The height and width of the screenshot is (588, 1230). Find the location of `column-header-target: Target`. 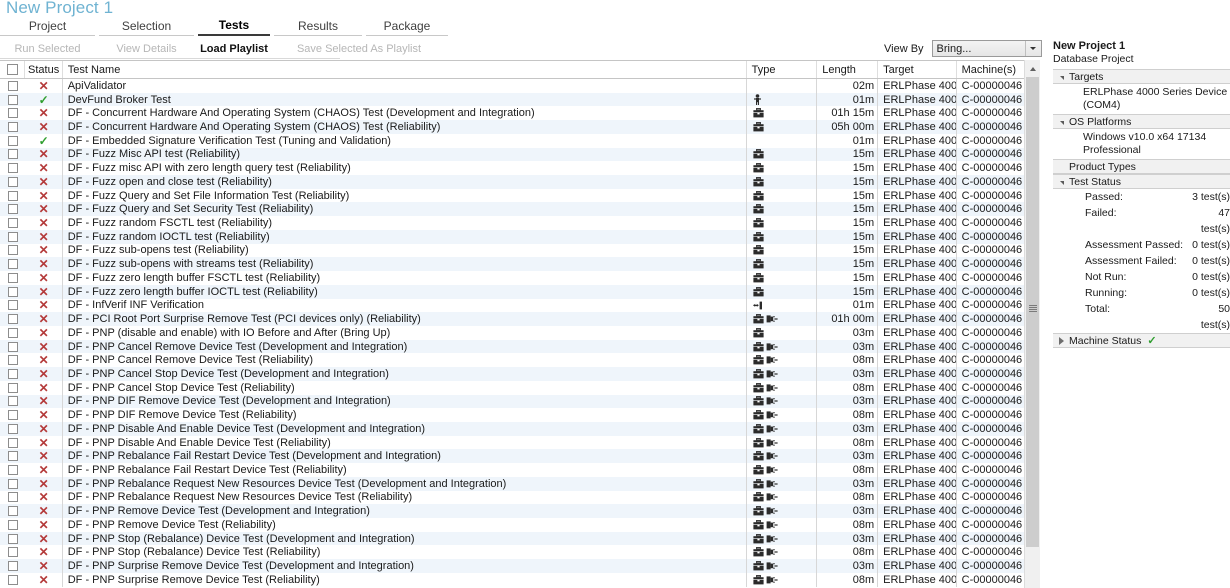

column-header-target: Target is located at coordinates (917, 69).